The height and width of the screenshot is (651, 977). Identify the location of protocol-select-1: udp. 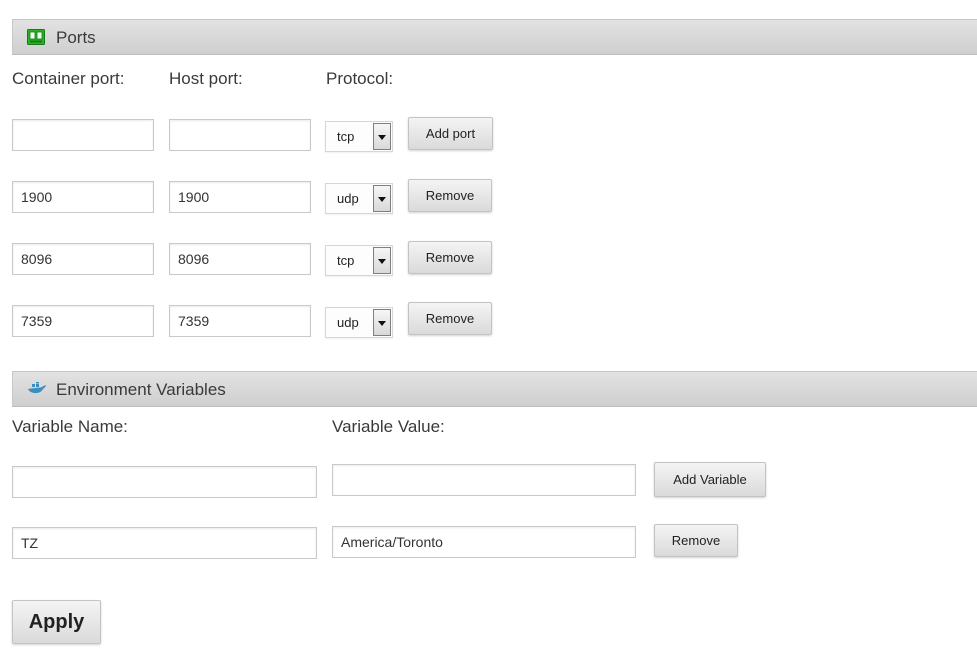
(359, 198).